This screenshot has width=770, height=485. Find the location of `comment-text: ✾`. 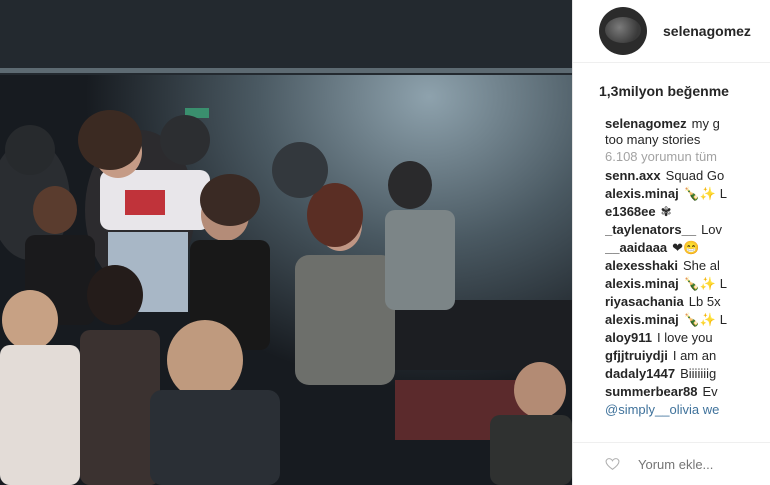

comment-text: ✾ is located at coordinates (666, 211).